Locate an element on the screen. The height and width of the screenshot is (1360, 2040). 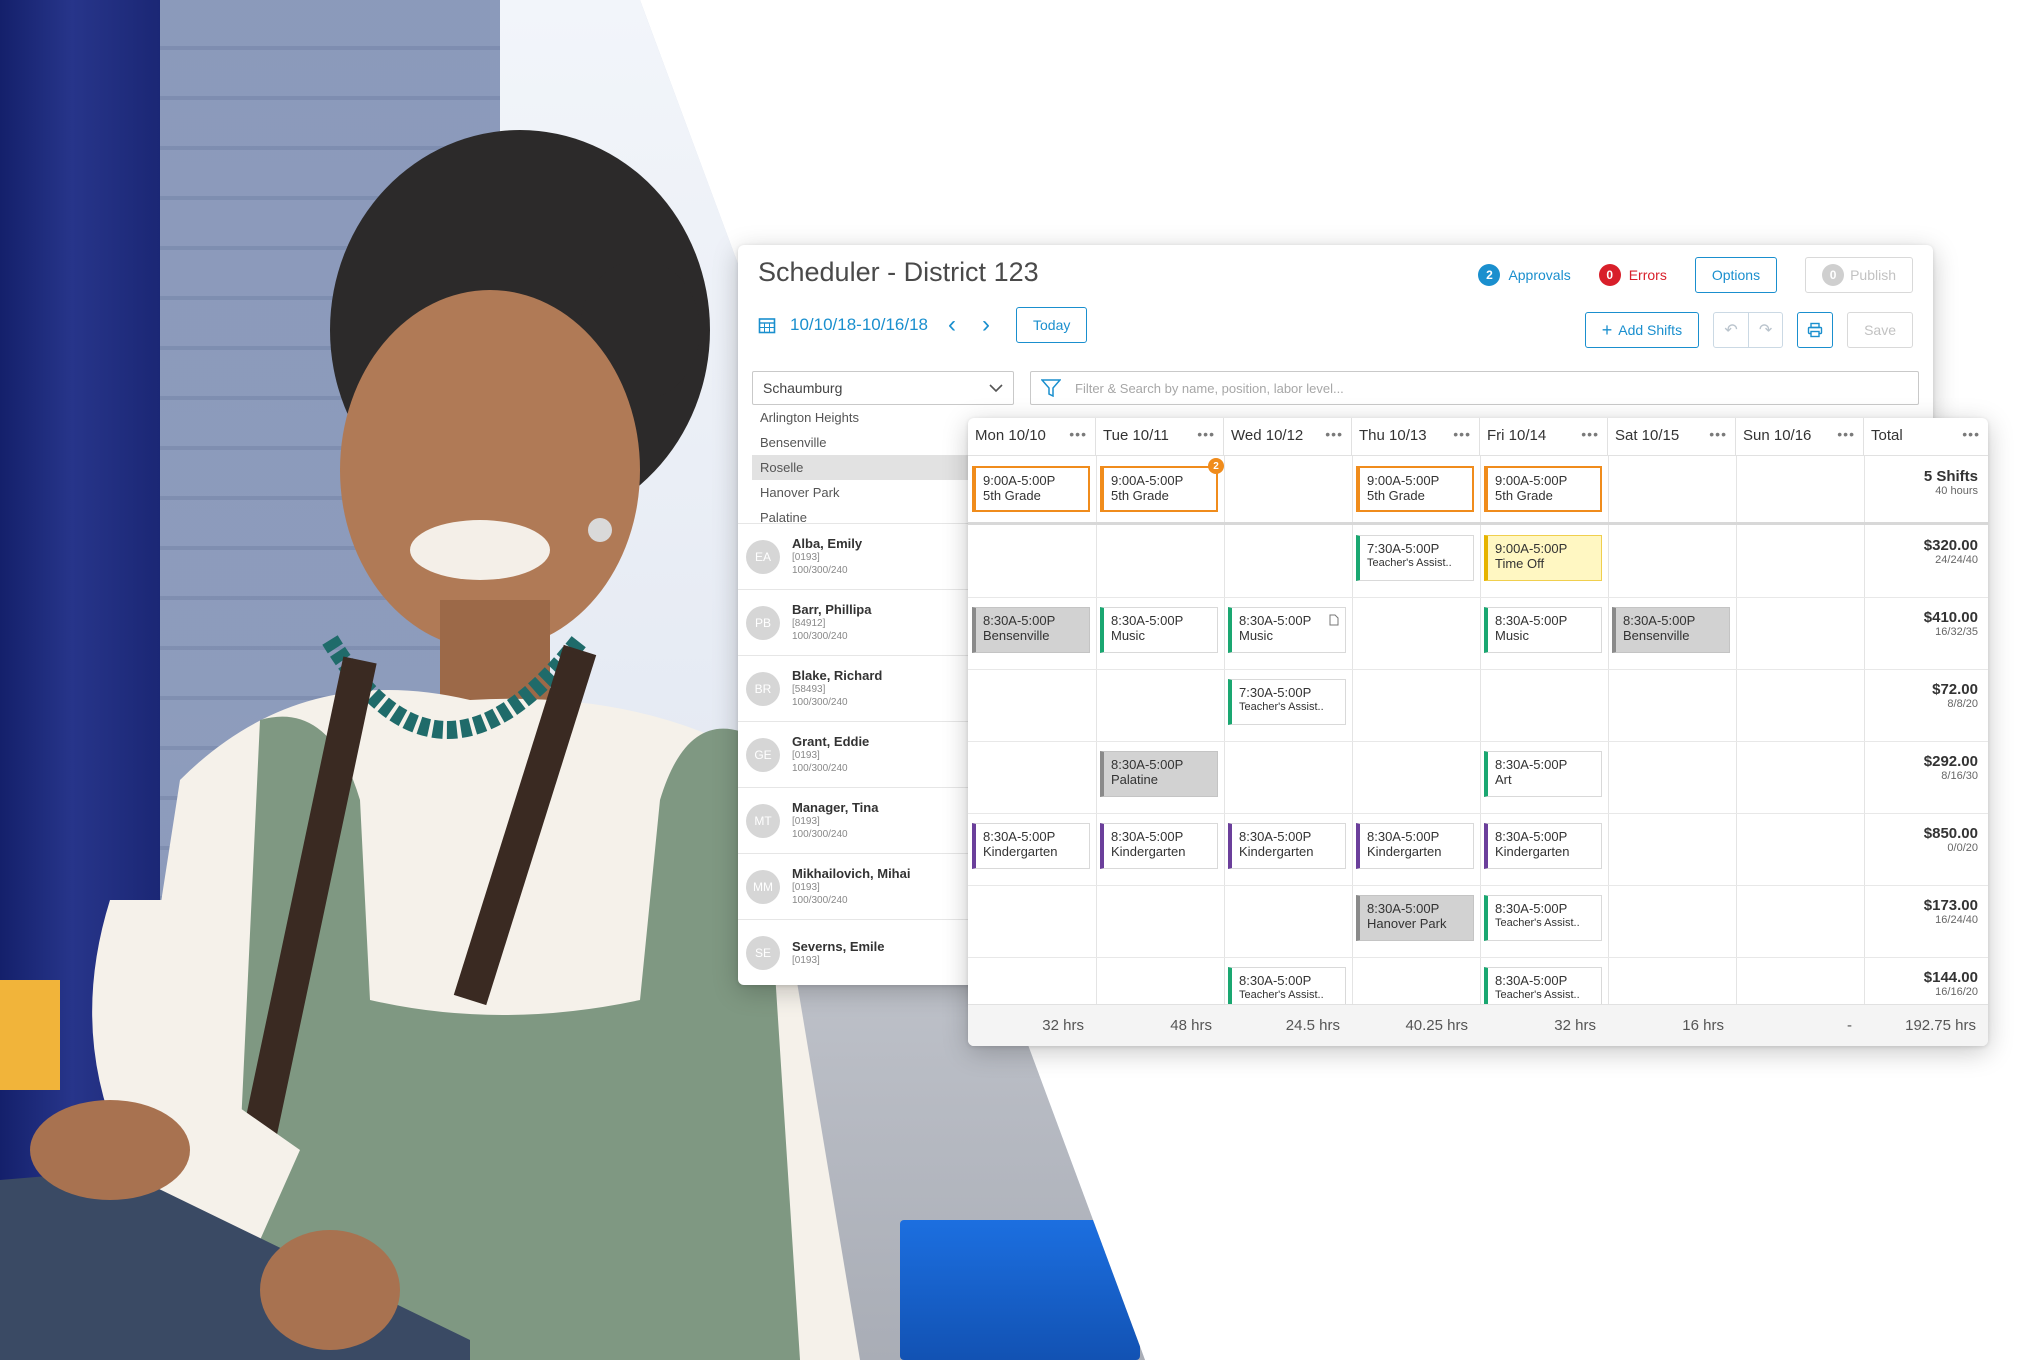
shift-time: 7:30A-5:00P is located at coordinates (1403, 548).